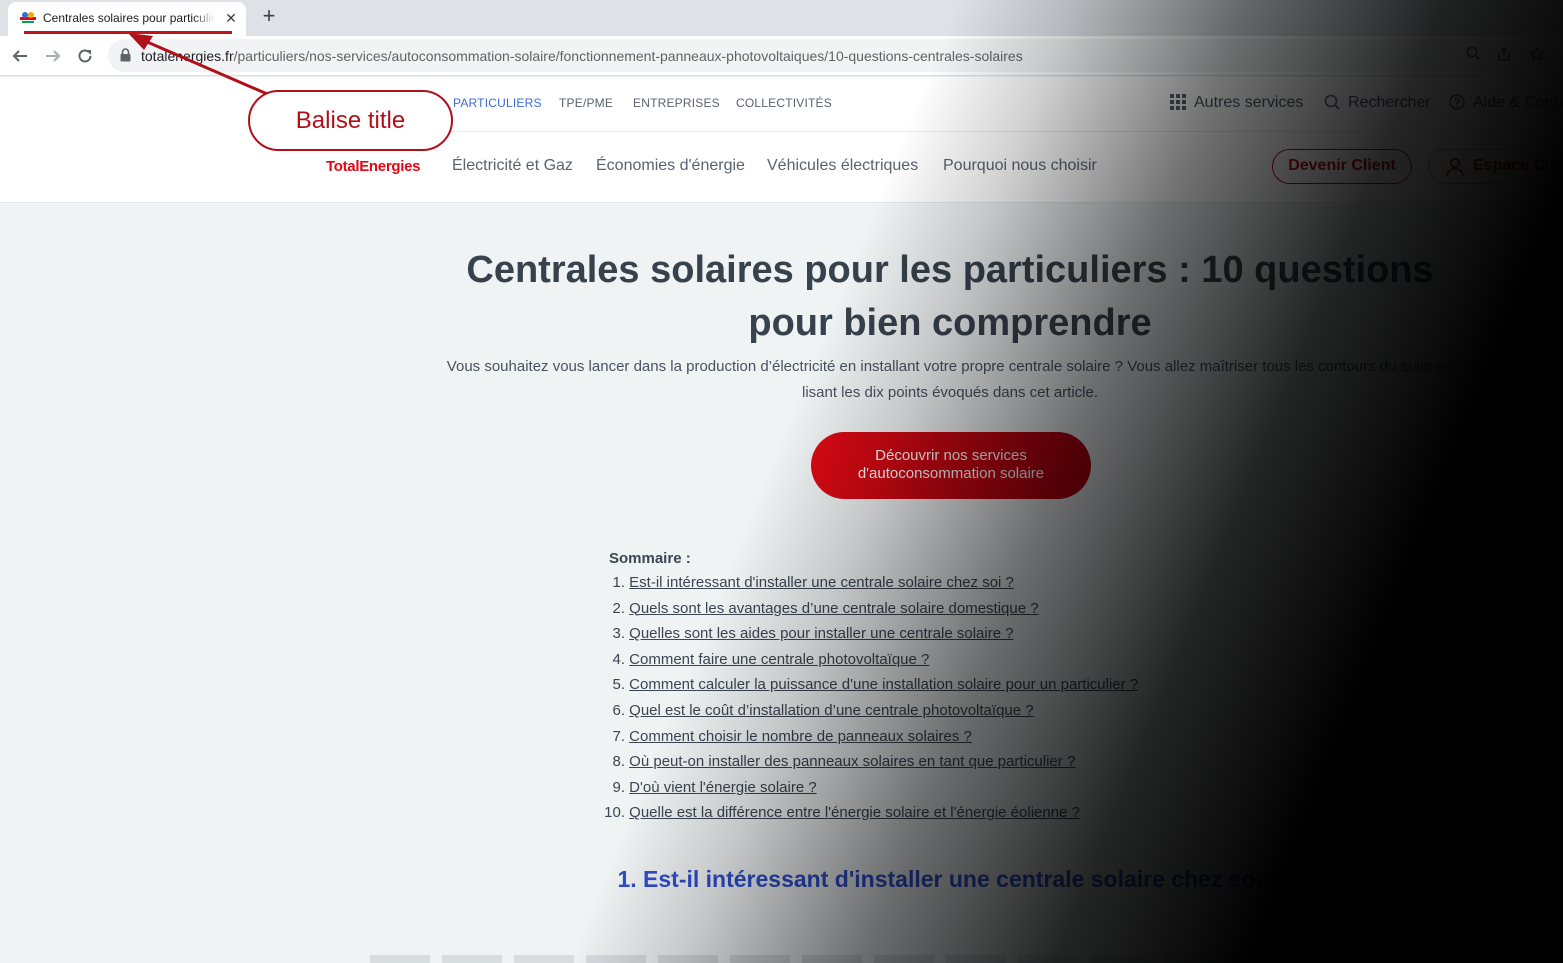  What do you see at coordinates (1389, 102) in the screenshot?
I see `rechercher-label: Rechercher` at bounding box center [1389, 102].